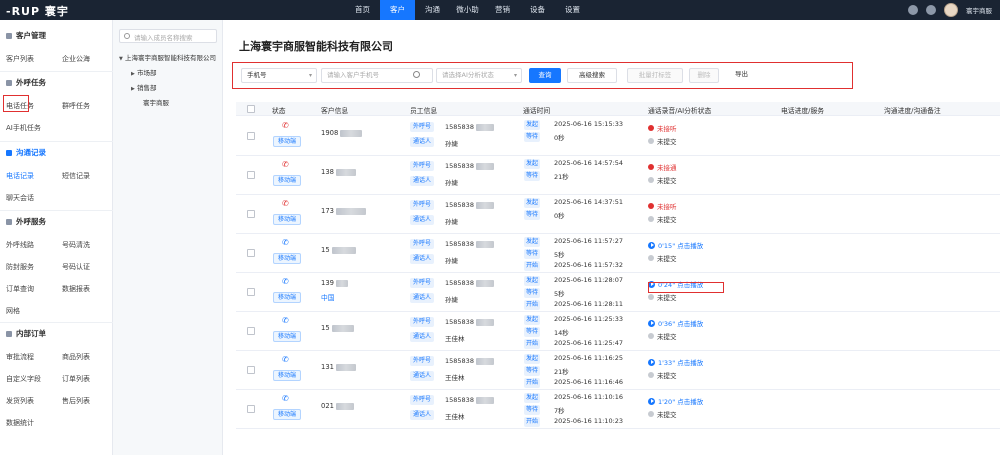 The image size is (1000, 455). I want to click on tree-node-child: ▶ 市场部, so click(144, 72).